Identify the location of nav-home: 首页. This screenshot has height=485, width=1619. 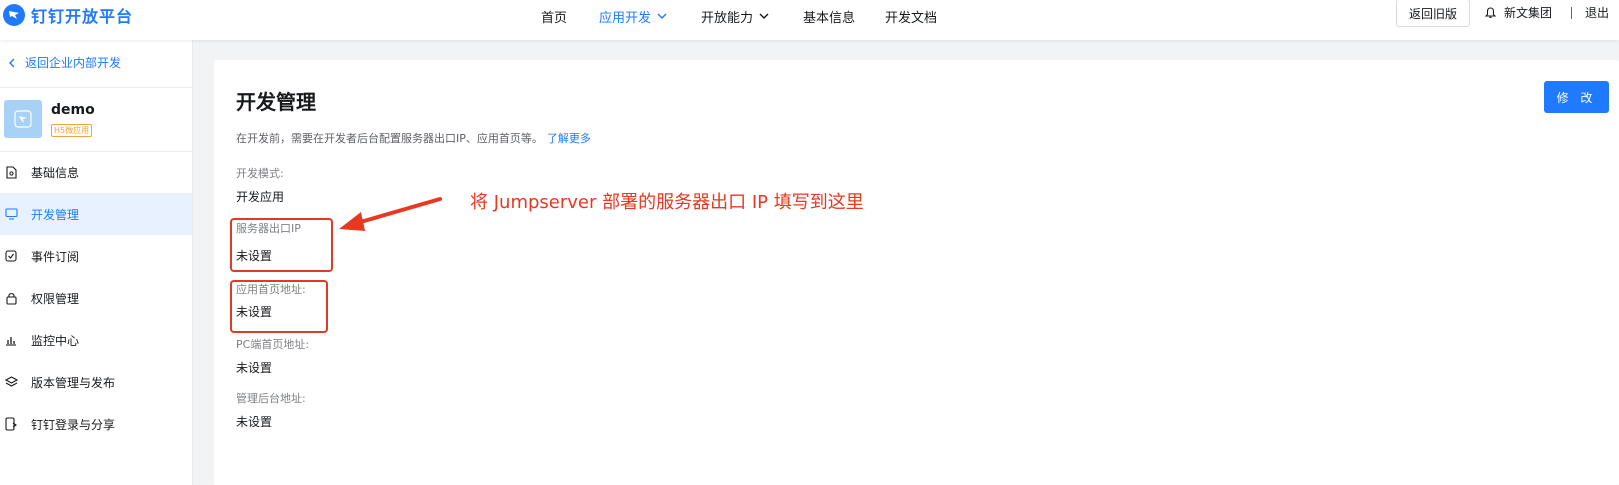
(554, 16).